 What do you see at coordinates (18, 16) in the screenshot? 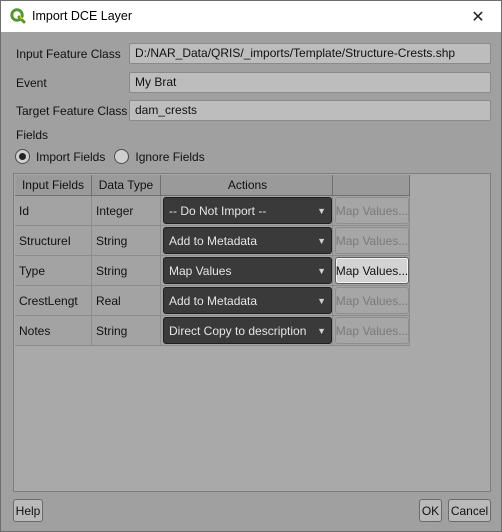
I see `qgis-logo-icon` at bounding box center [18, 16].